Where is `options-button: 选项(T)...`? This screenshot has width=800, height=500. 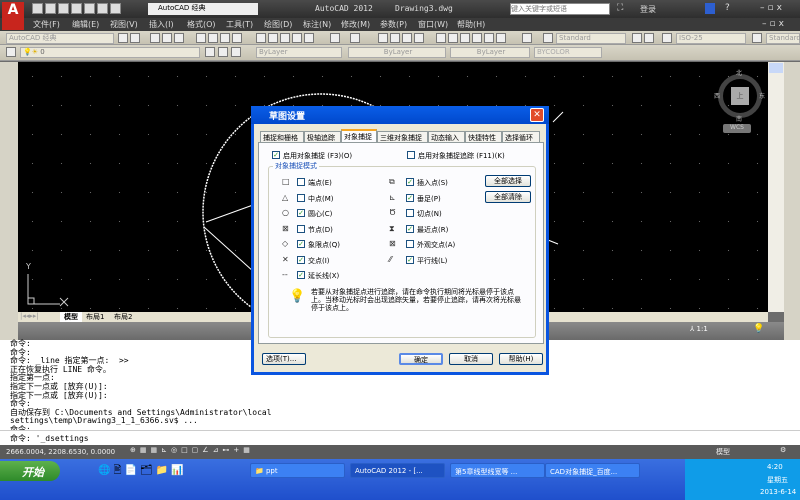 options-button: 选项(T)... is located at coordinates (284, 359).